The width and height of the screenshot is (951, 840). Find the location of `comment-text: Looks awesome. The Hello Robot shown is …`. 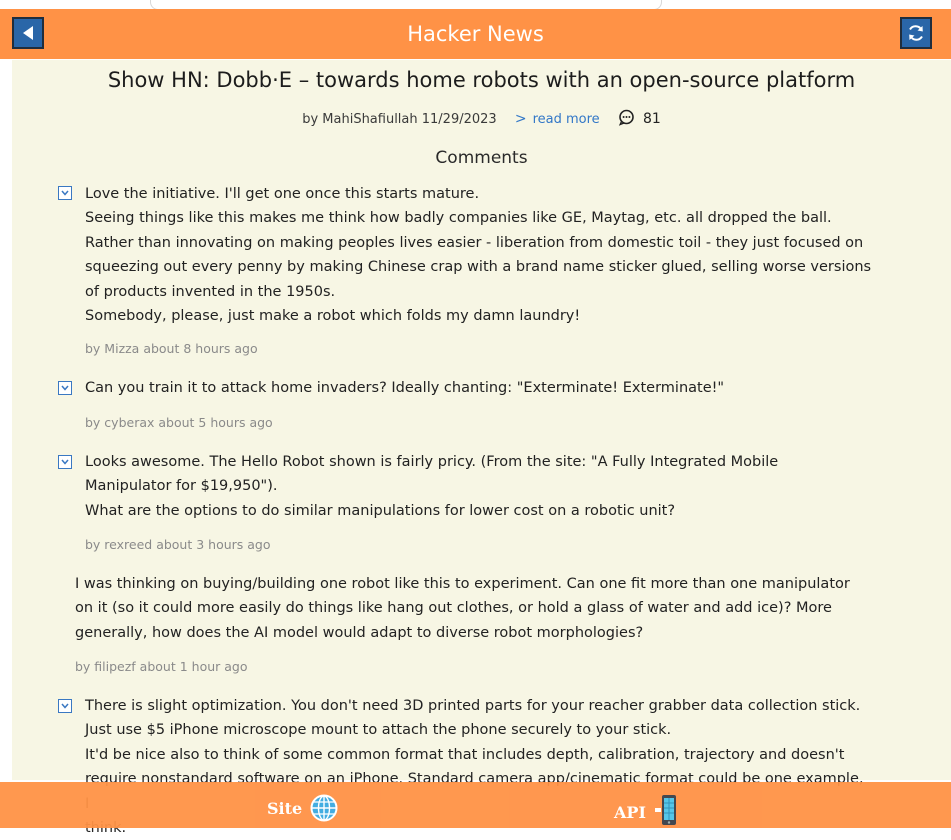

comment-text: Looks awesome. The Hello Robot shown is … is located at coordinates (432, 486).